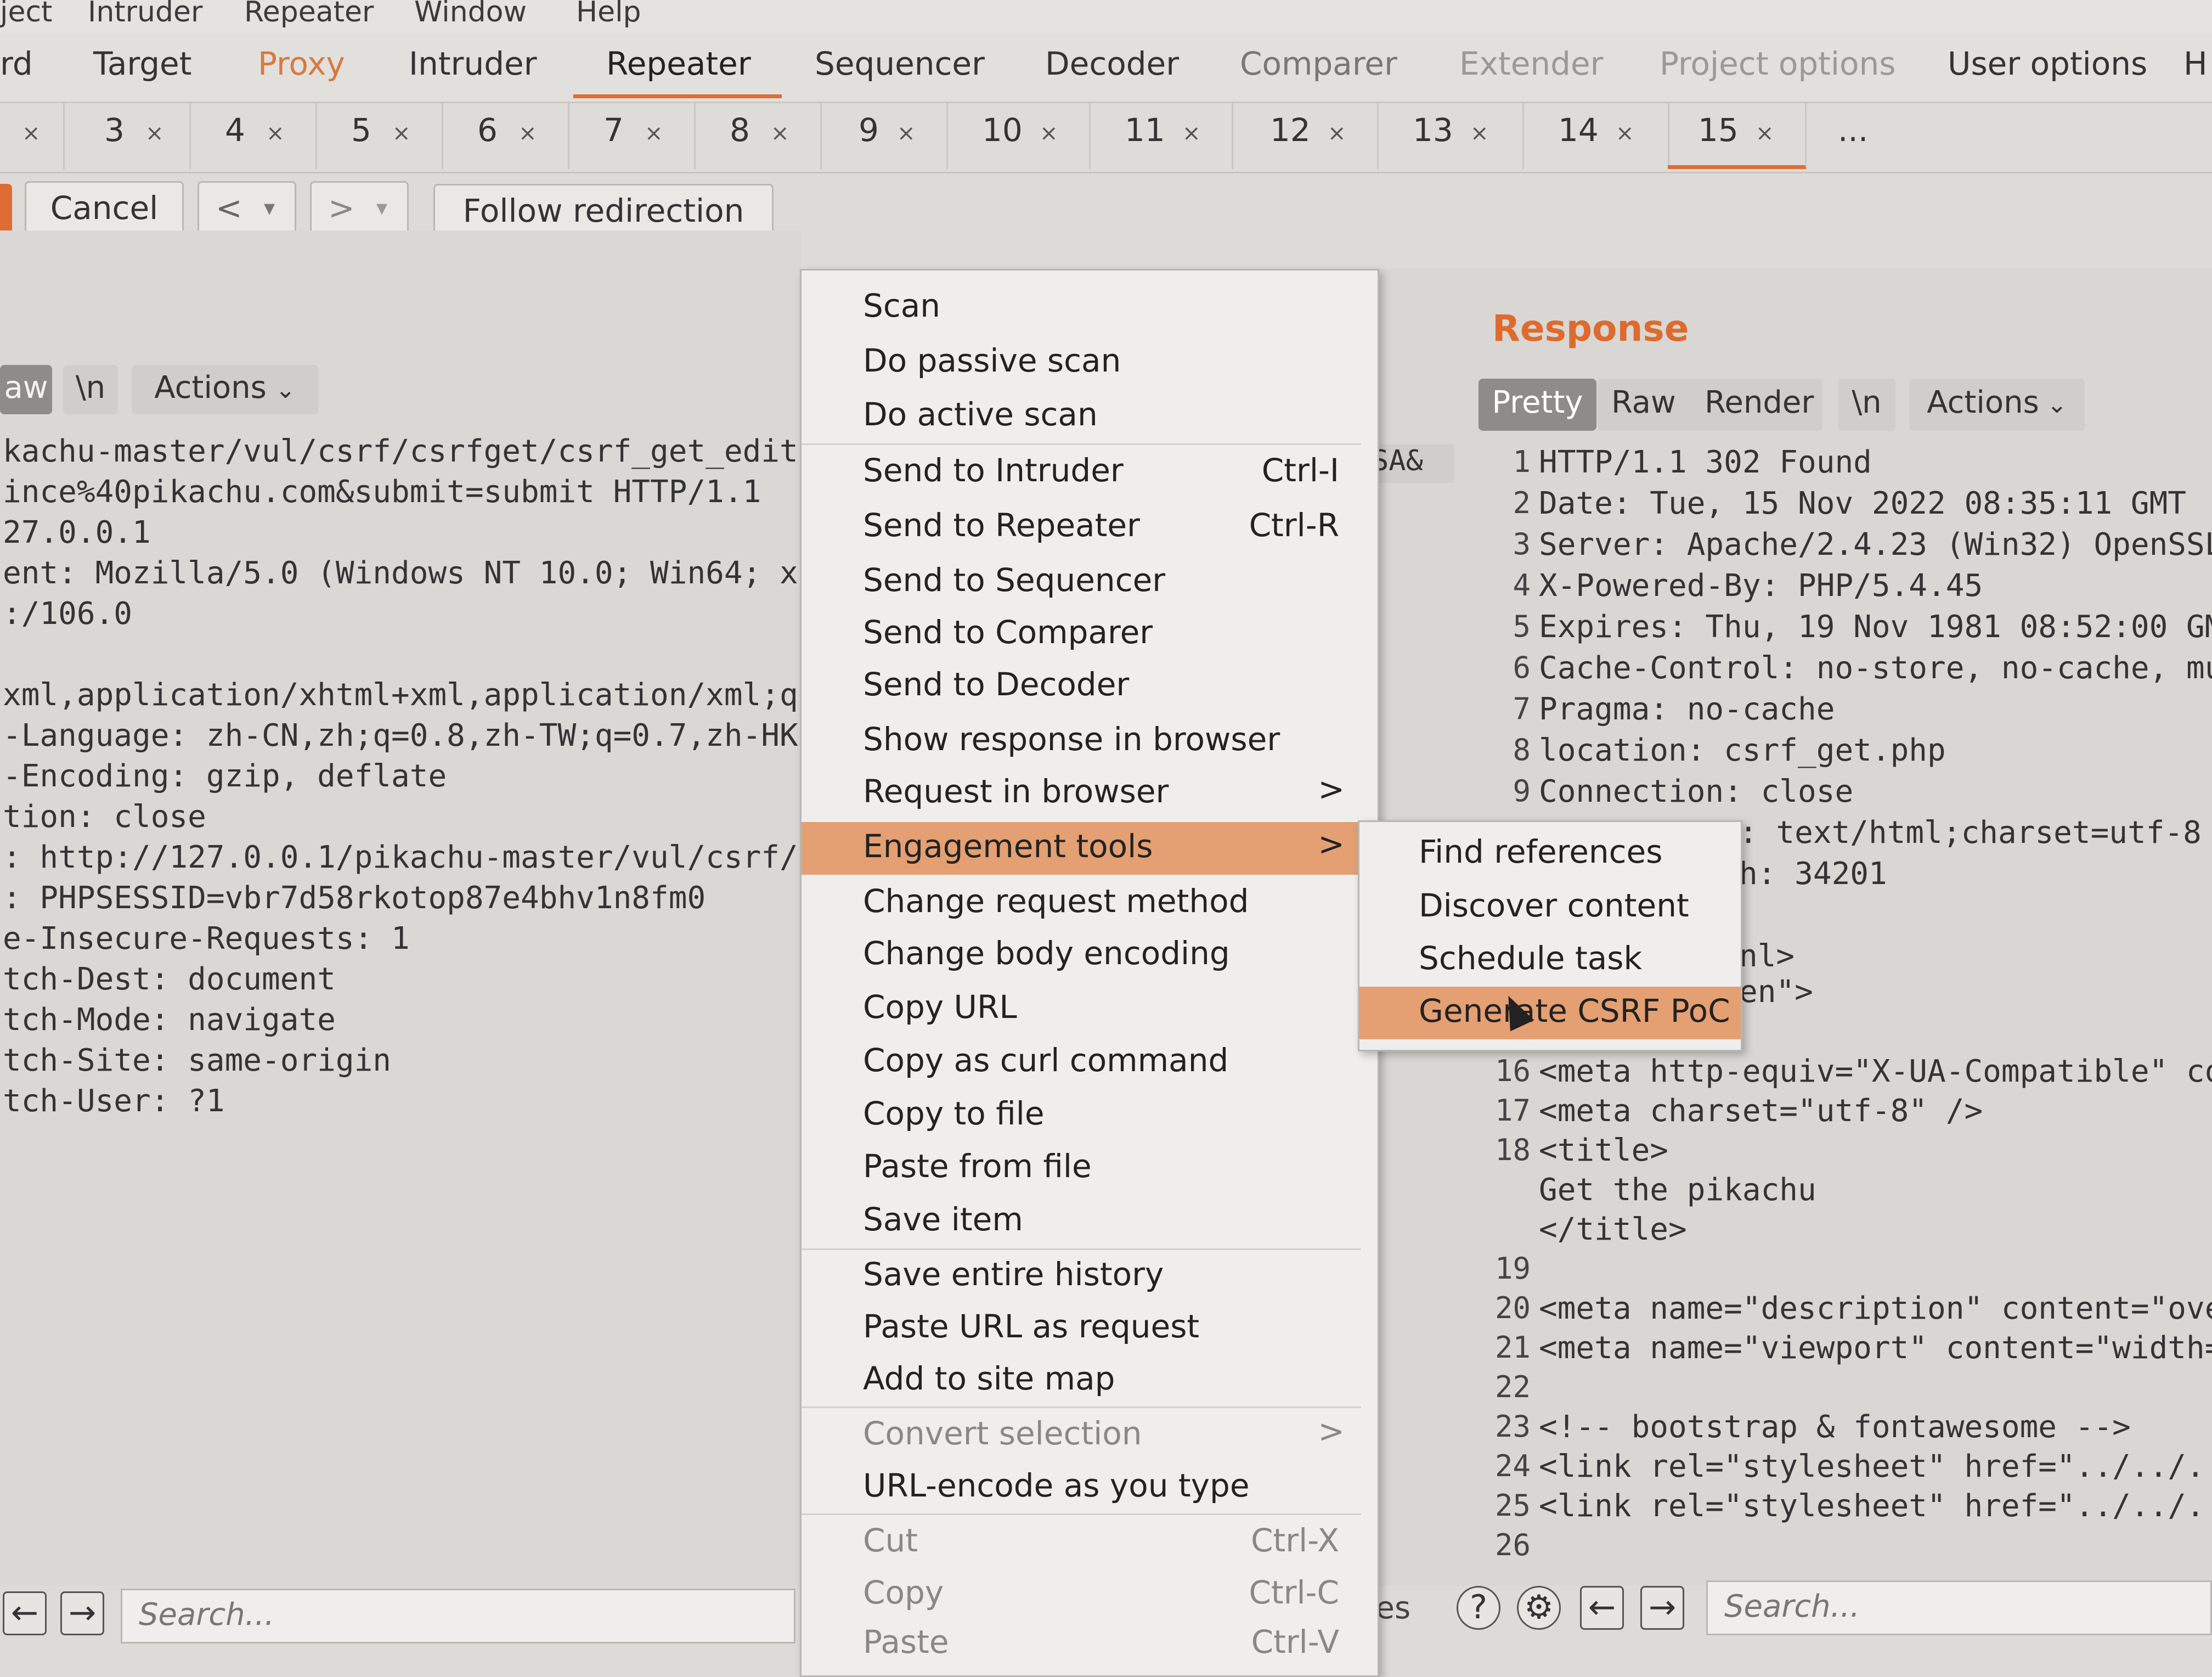  Describe the element at coordinates (1550, 960) in the screenshot. I see `menu-item-schedule-task: Schedule task` at that location.